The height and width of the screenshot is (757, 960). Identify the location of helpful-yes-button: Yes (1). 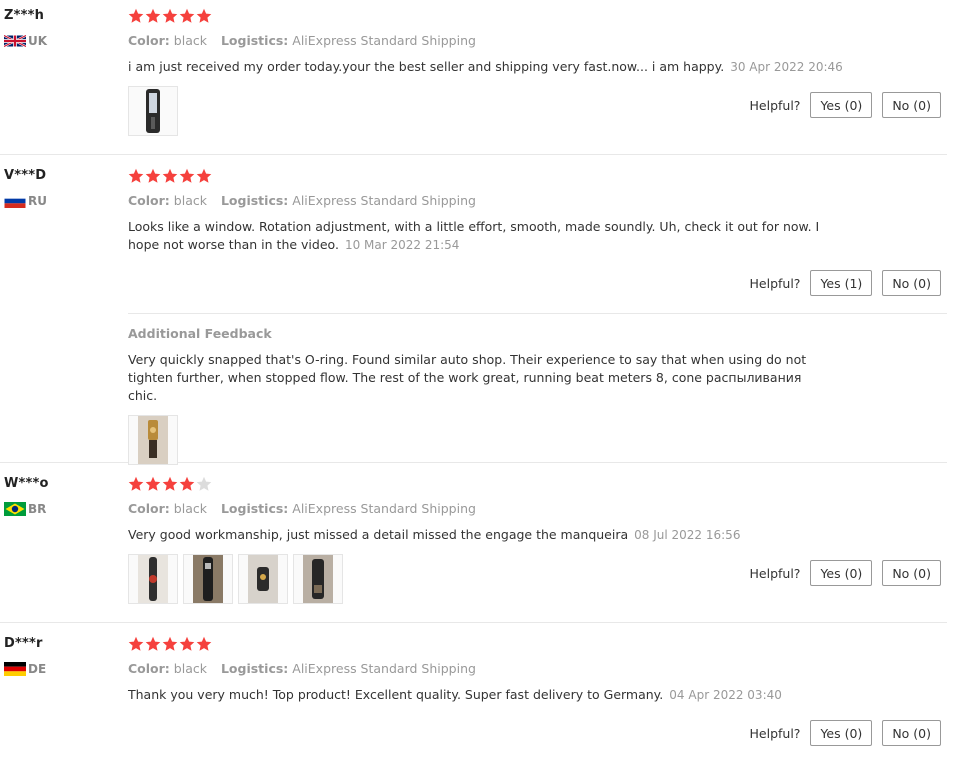
(841, 283).